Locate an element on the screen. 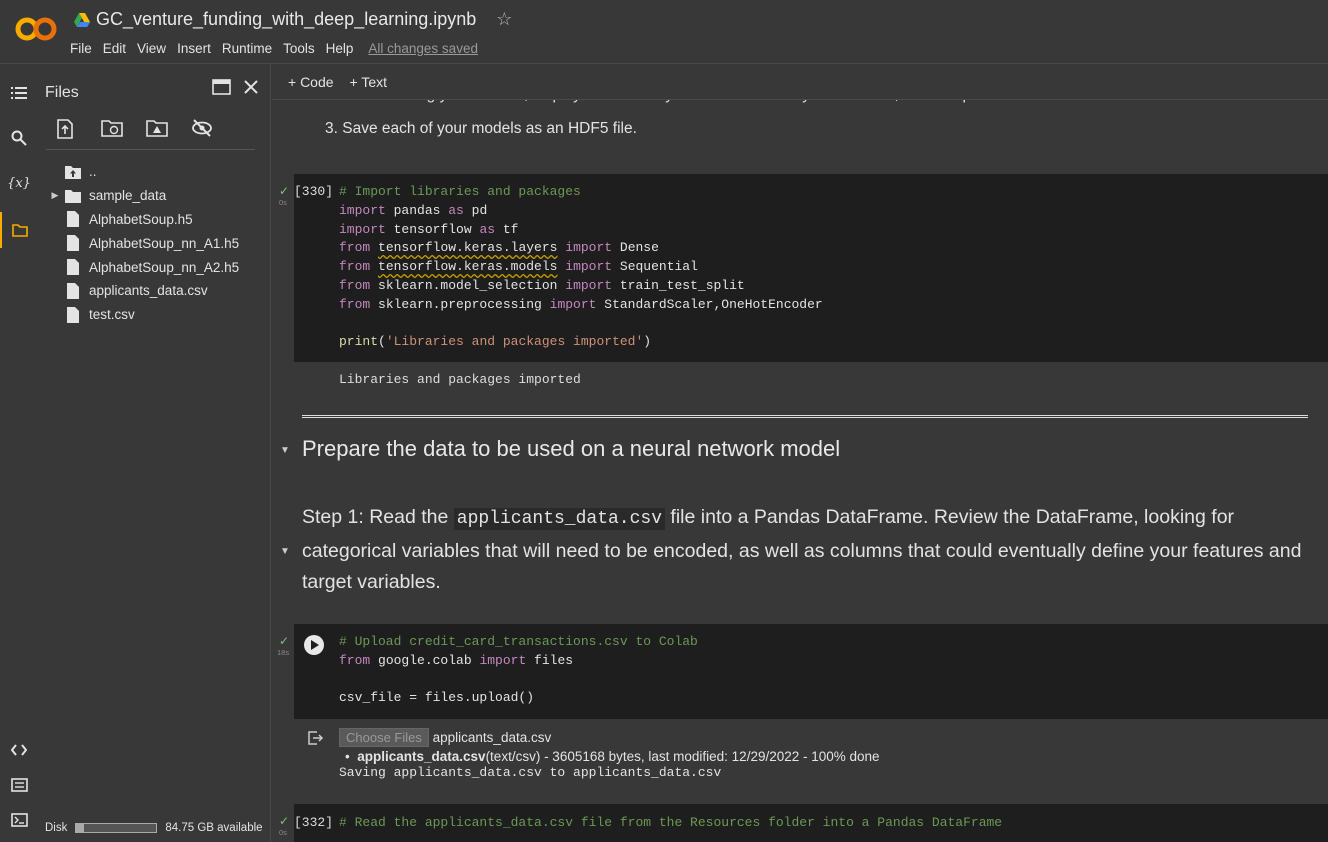  tree-item-file: test.csv is located at coordinates (156, 315).